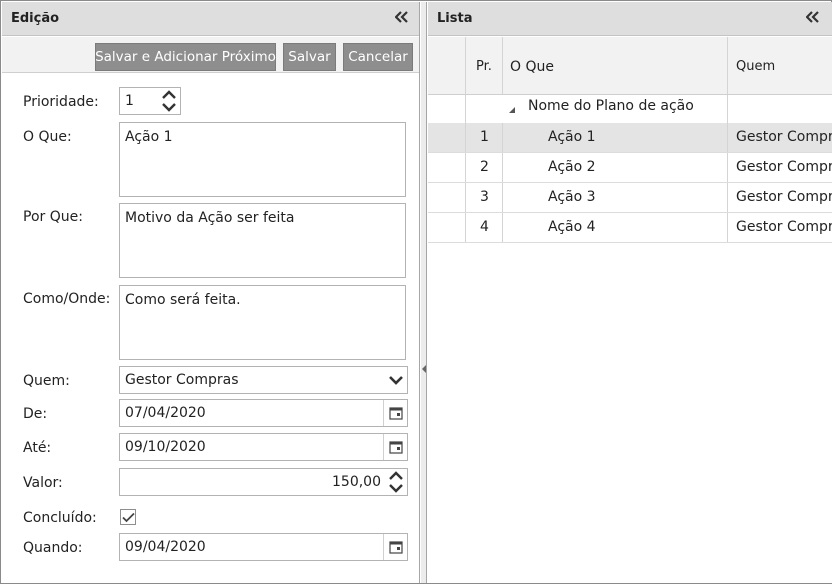 The width and height of the screenshot is (832, 584). I want to click on done-checkbox, so click(128, 517).